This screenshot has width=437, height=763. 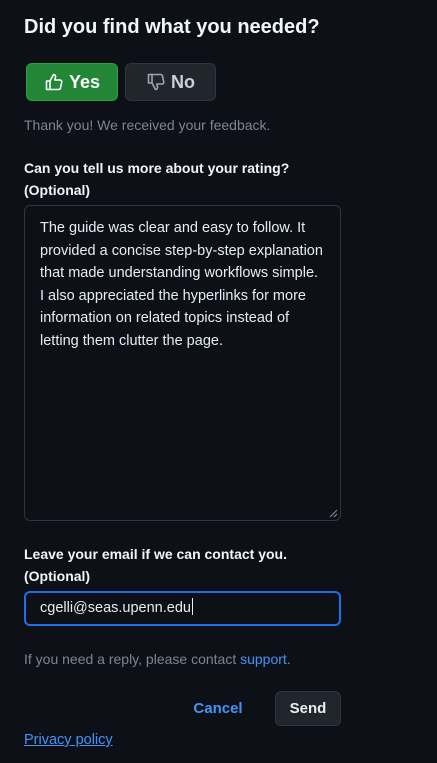 What do you see at coordinates (84, 81) in the screenshot?
I see `yes-label: Yes` at bounding box center [84, 81].